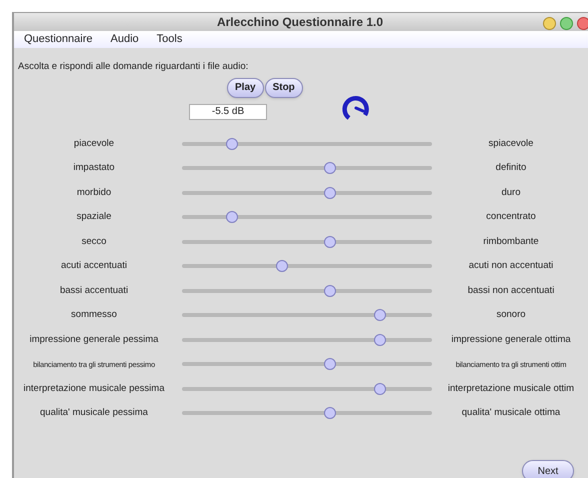  I want to click on scale-label: bassi non accentuati, so click(511, 291).